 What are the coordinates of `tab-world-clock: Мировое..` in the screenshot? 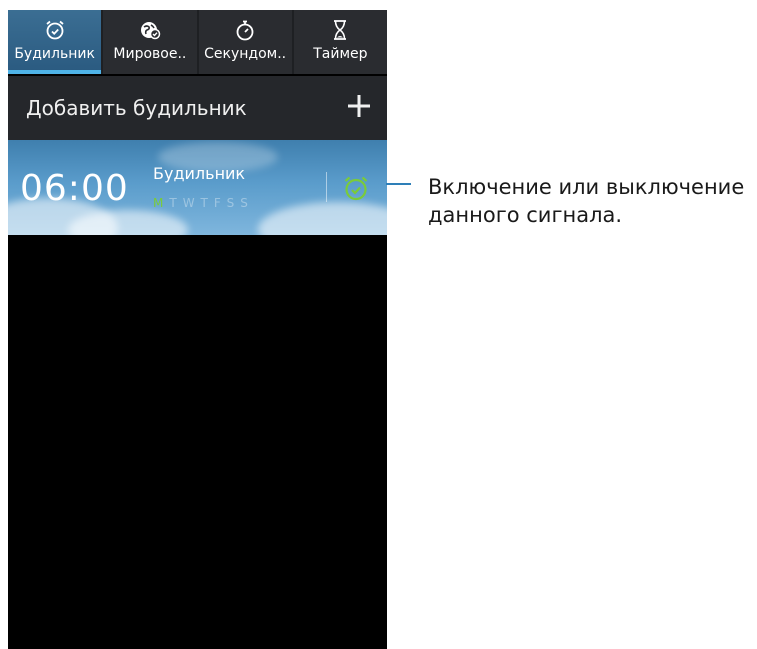 It's located at (150, 42).